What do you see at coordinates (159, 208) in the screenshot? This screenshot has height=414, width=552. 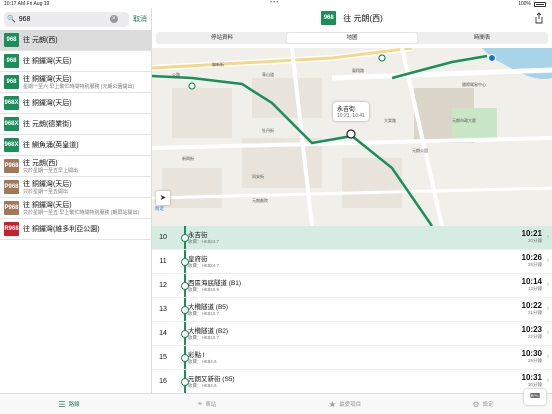 I see `nearby-label: 附近` at bounding box center [159, 208].